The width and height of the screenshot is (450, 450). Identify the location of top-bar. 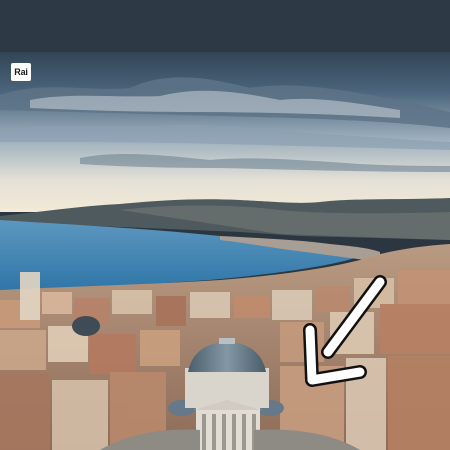
(225, 26).